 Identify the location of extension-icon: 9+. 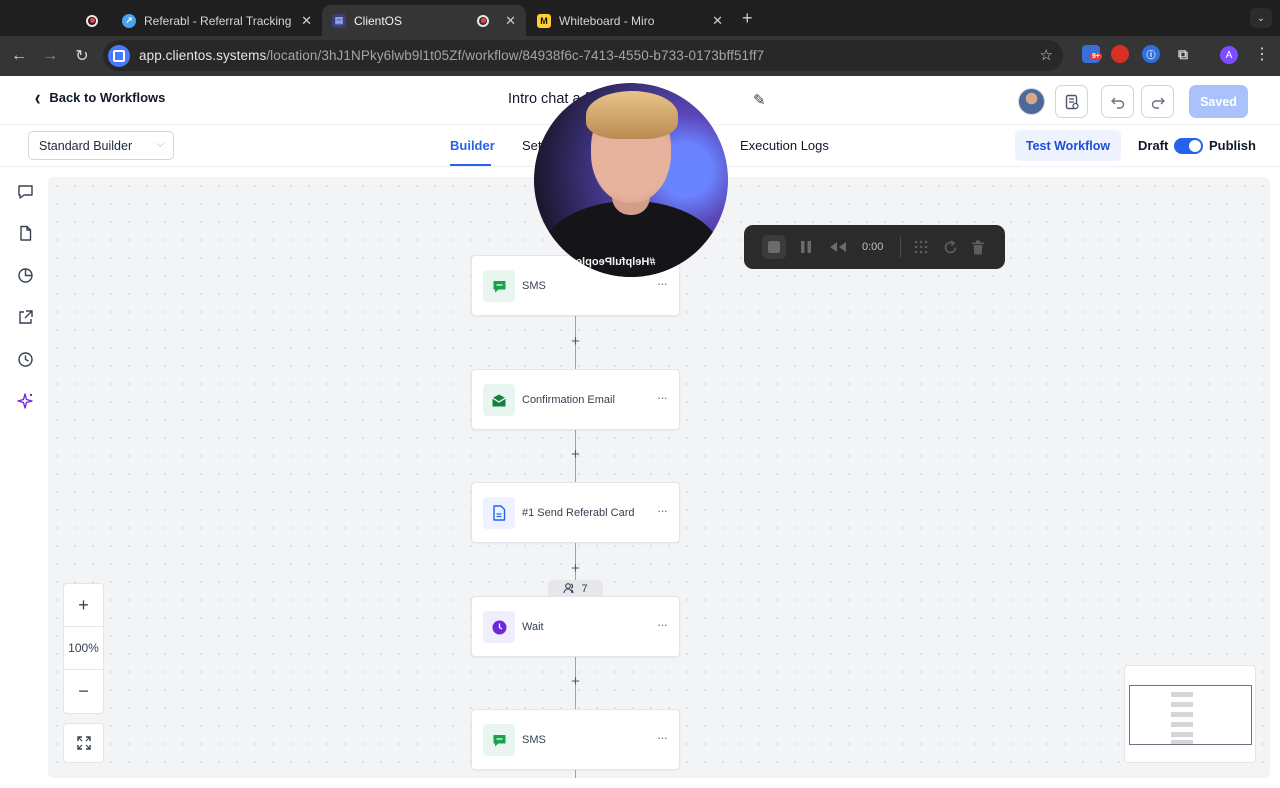
(1092, 54).